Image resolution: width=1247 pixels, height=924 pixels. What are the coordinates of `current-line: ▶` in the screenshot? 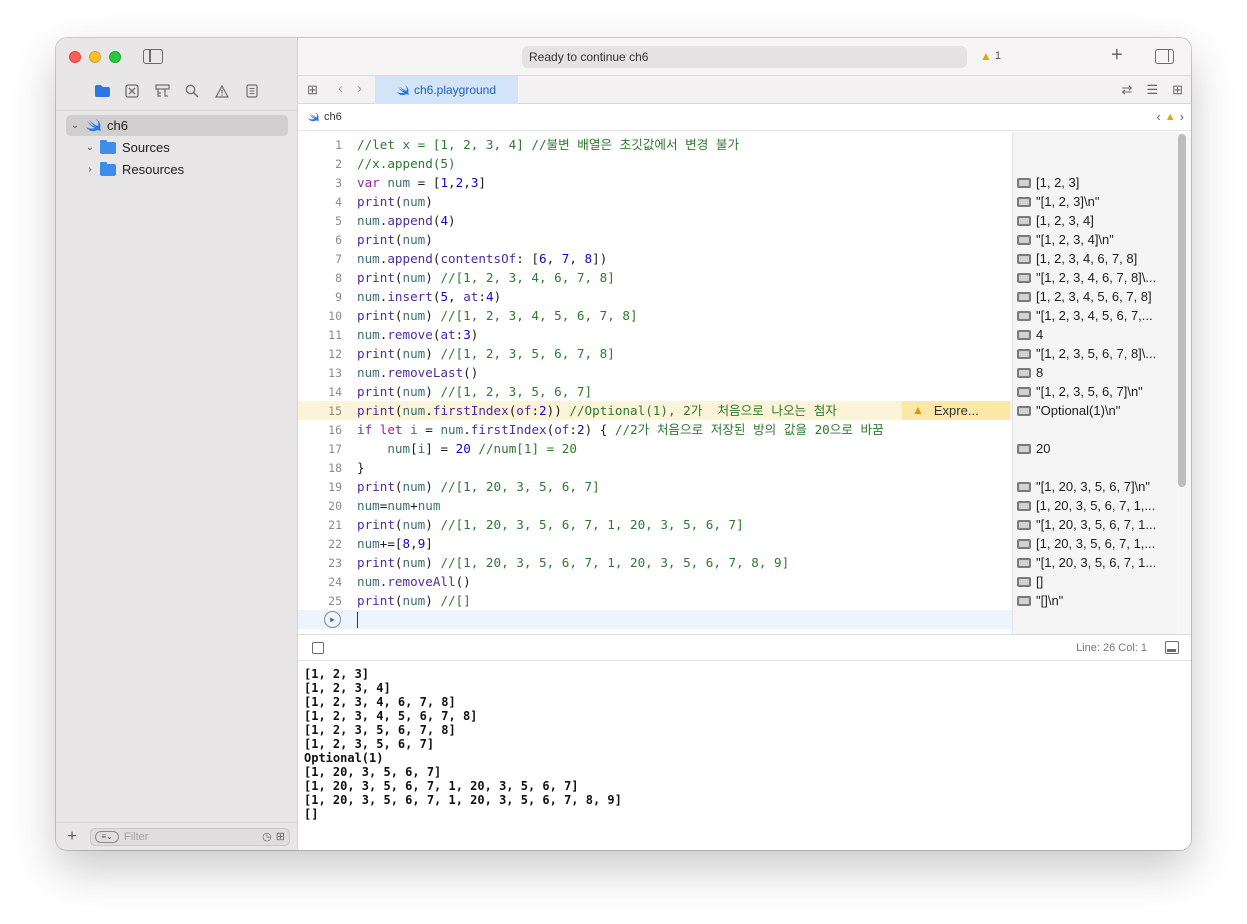 It's located at (655, 619).